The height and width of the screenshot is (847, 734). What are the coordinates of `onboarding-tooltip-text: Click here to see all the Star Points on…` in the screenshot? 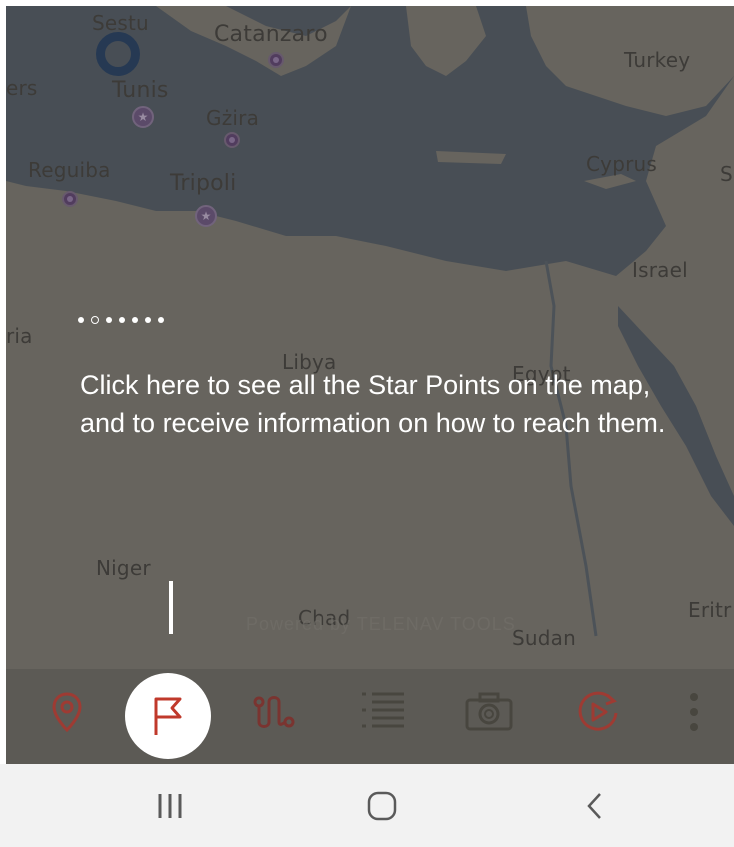 It's located at (373, 404).